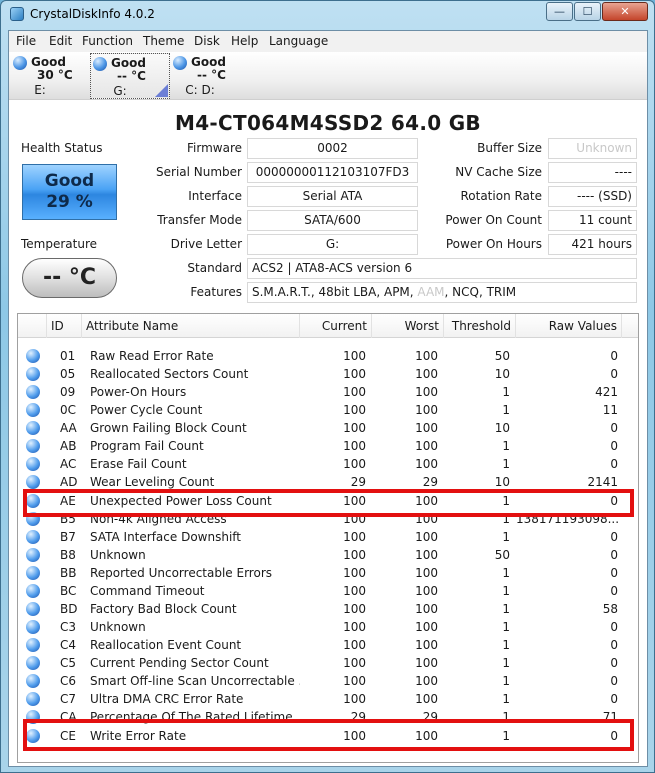  I want to click on header-worst: Worst, so click(408, 326).